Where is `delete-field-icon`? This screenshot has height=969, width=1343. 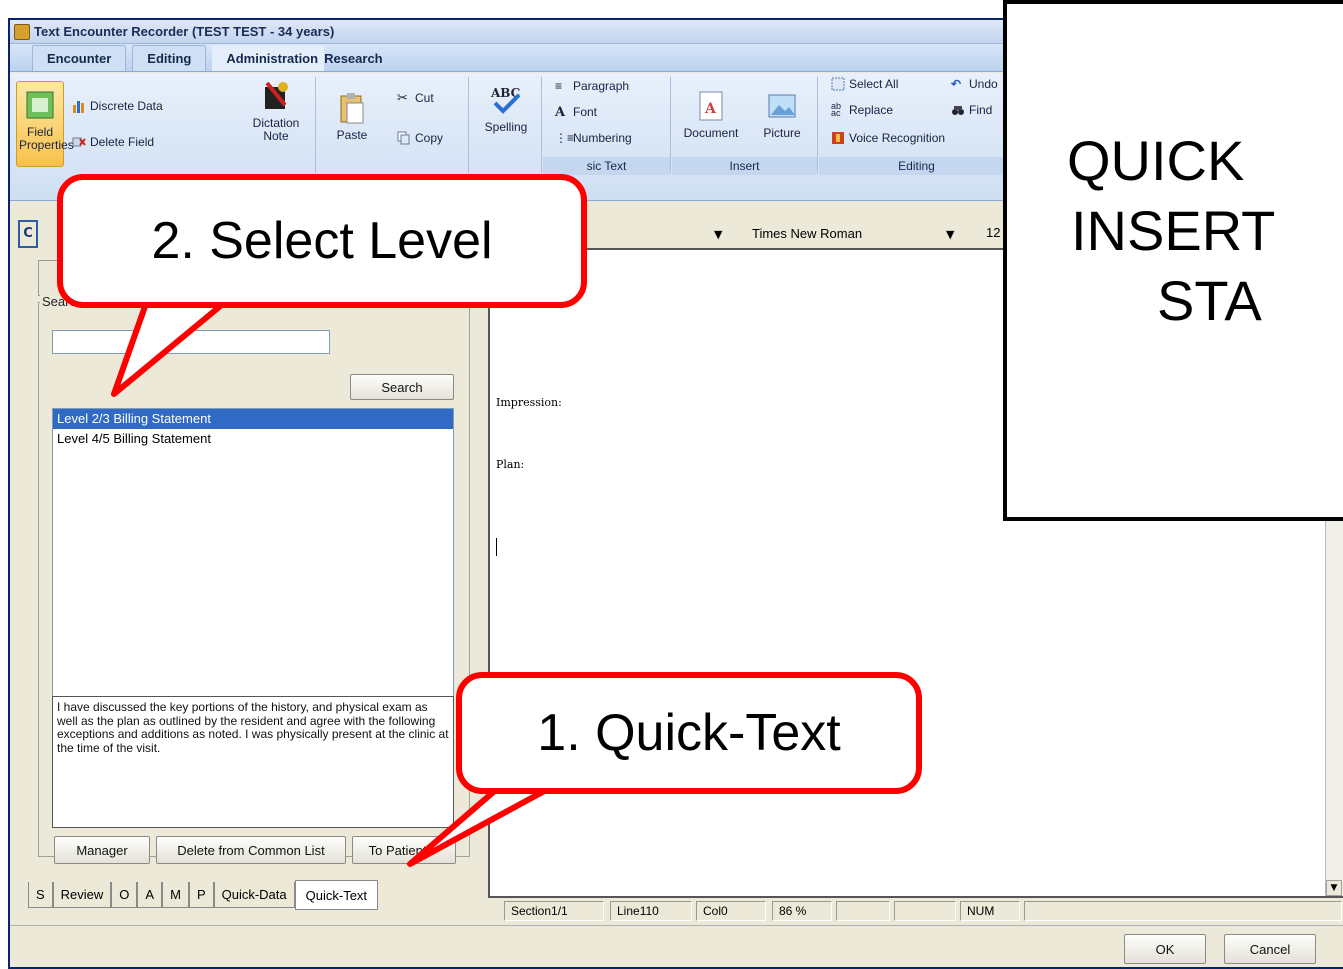
delete-field-icon is located at coordinates (79, 142).